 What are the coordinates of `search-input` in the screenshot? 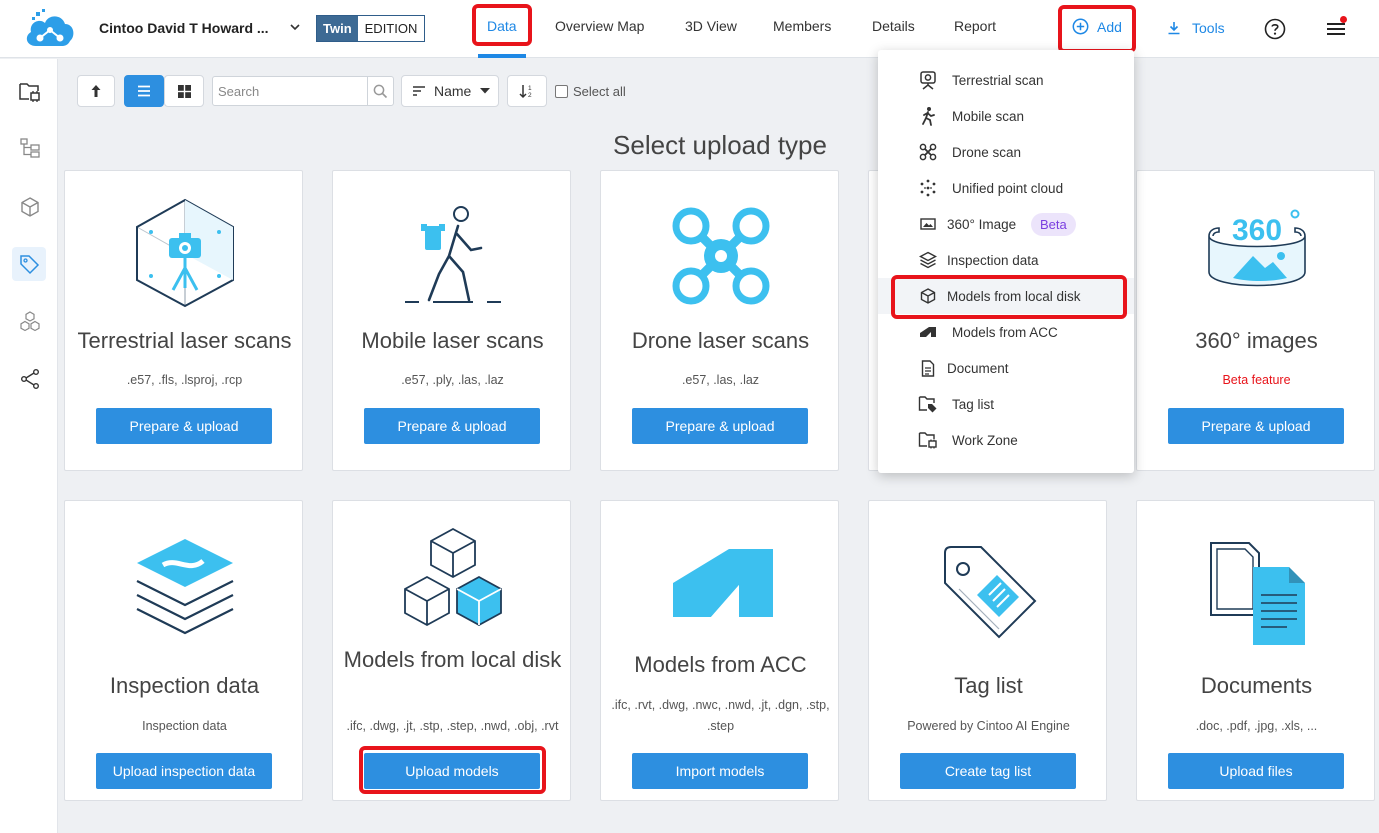 It's located at (290, 91).